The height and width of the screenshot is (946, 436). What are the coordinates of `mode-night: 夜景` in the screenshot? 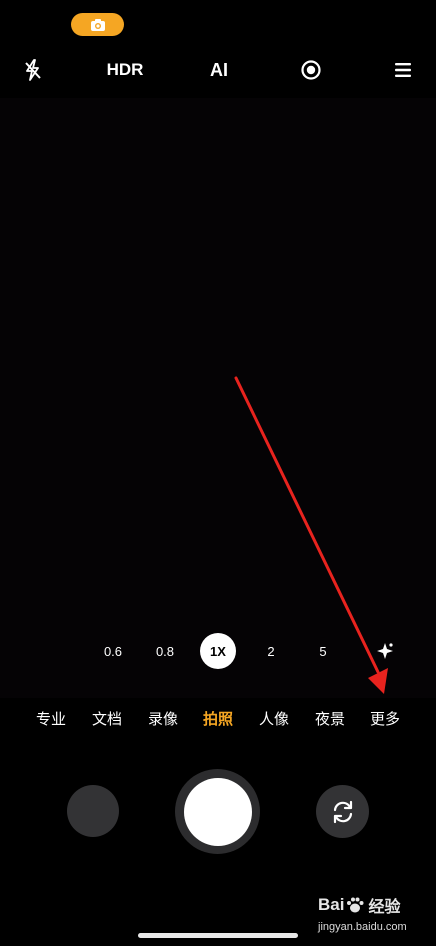 It's located at (330, 718).